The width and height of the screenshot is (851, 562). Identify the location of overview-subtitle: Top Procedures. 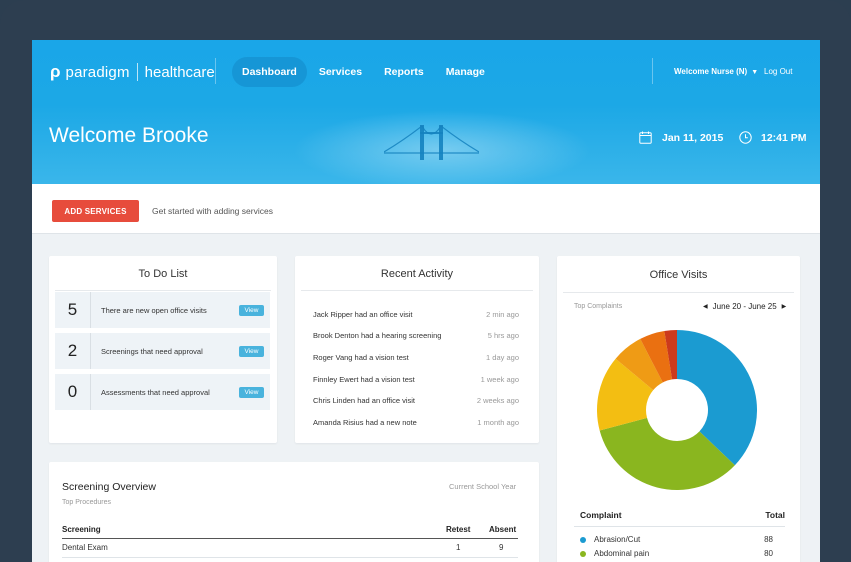
(87, 502).